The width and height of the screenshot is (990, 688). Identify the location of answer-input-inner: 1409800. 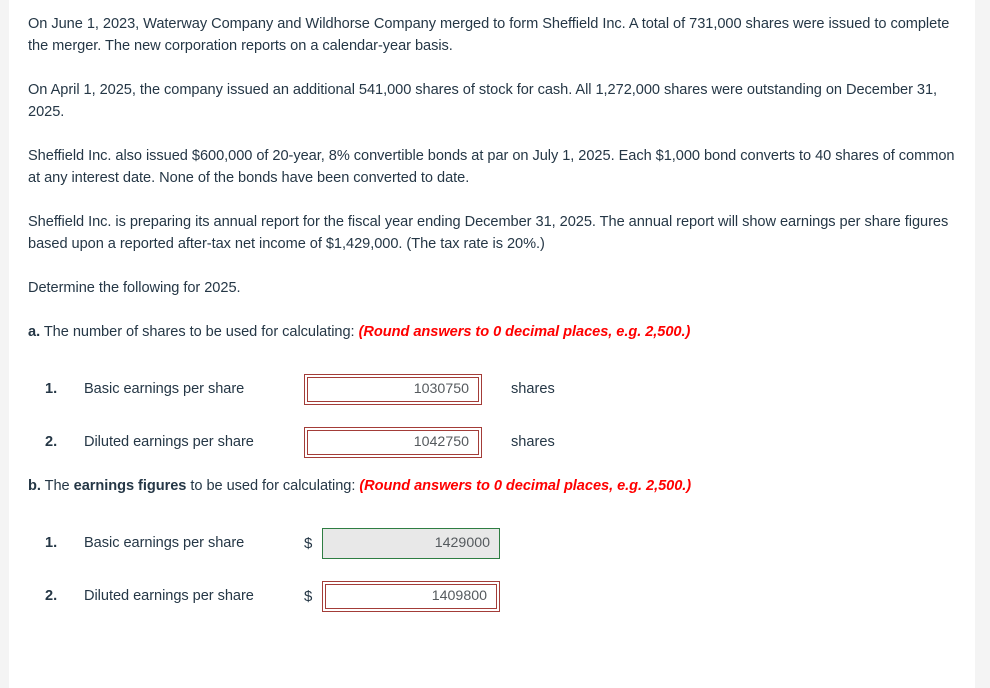
(411, 596).